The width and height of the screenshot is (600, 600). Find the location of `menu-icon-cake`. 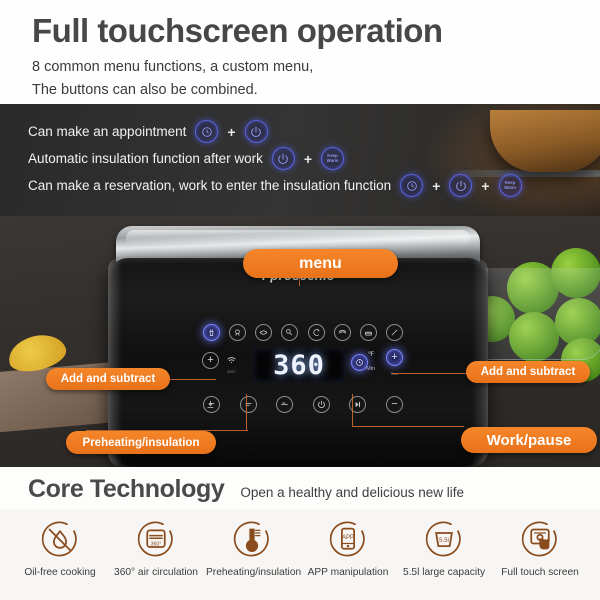

menu-icon-cake is located at coordinates (368, 332).